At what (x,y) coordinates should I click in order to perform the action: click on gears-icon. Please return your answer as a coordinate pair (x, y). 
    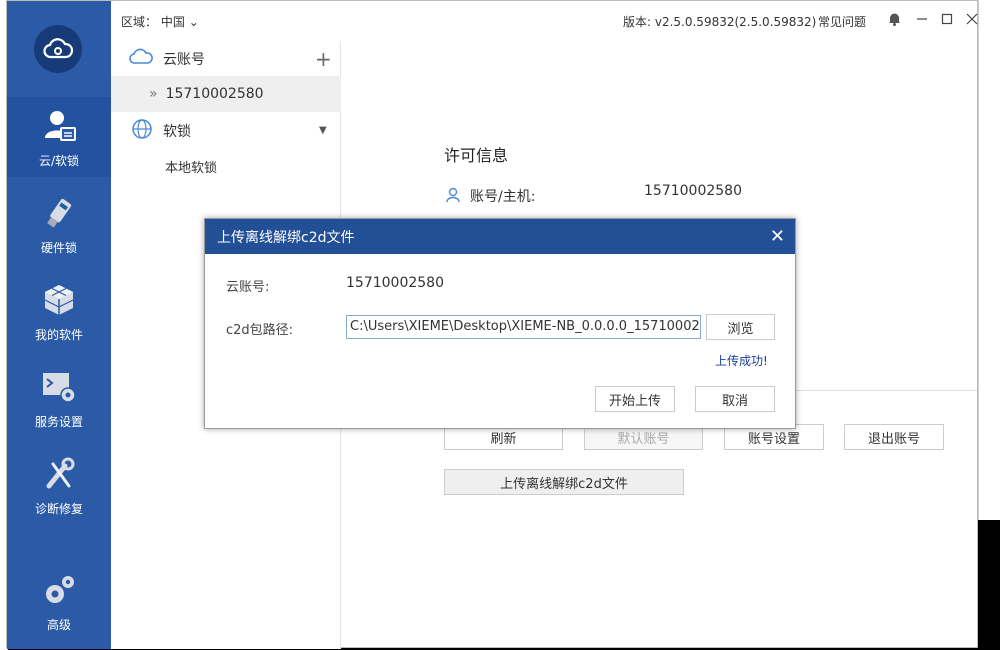
    Looking at the image, I should click on (59, 590).